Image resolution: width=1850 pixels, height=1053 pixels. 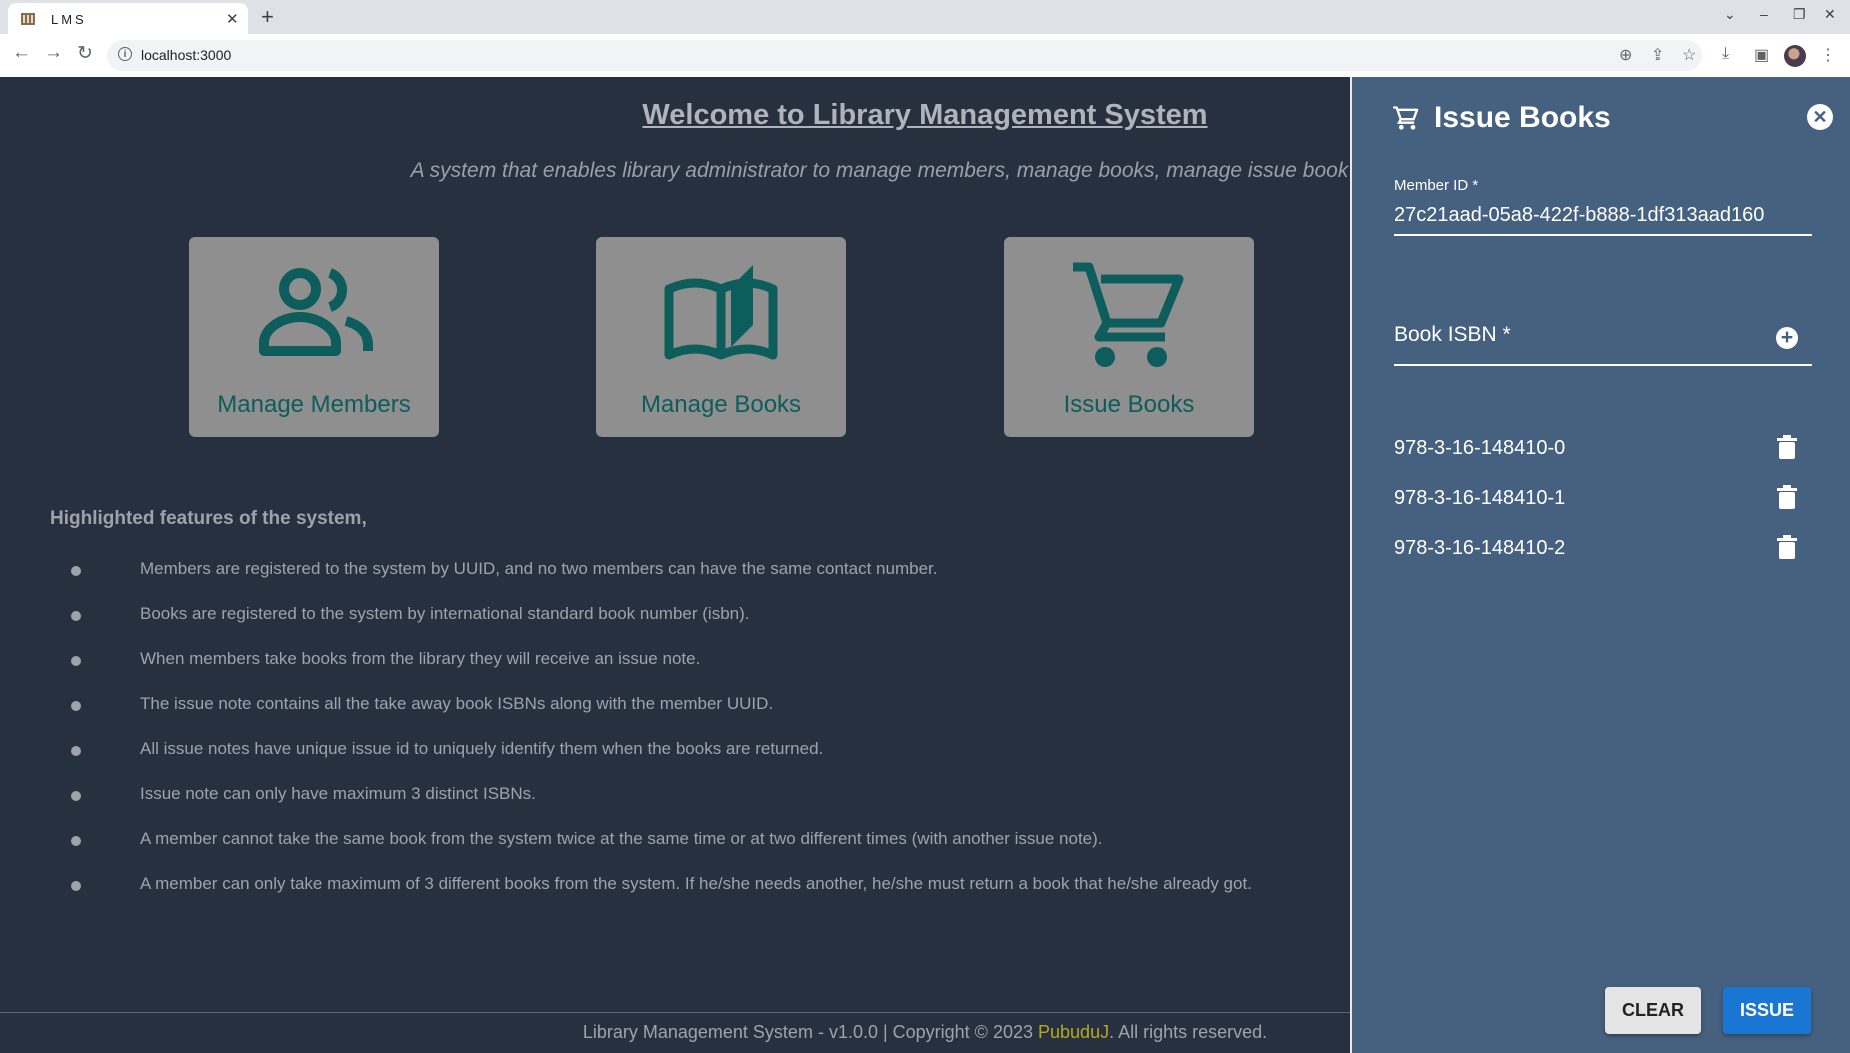 I want to click on new-tab-icon: +, so click(x=267, y=17).